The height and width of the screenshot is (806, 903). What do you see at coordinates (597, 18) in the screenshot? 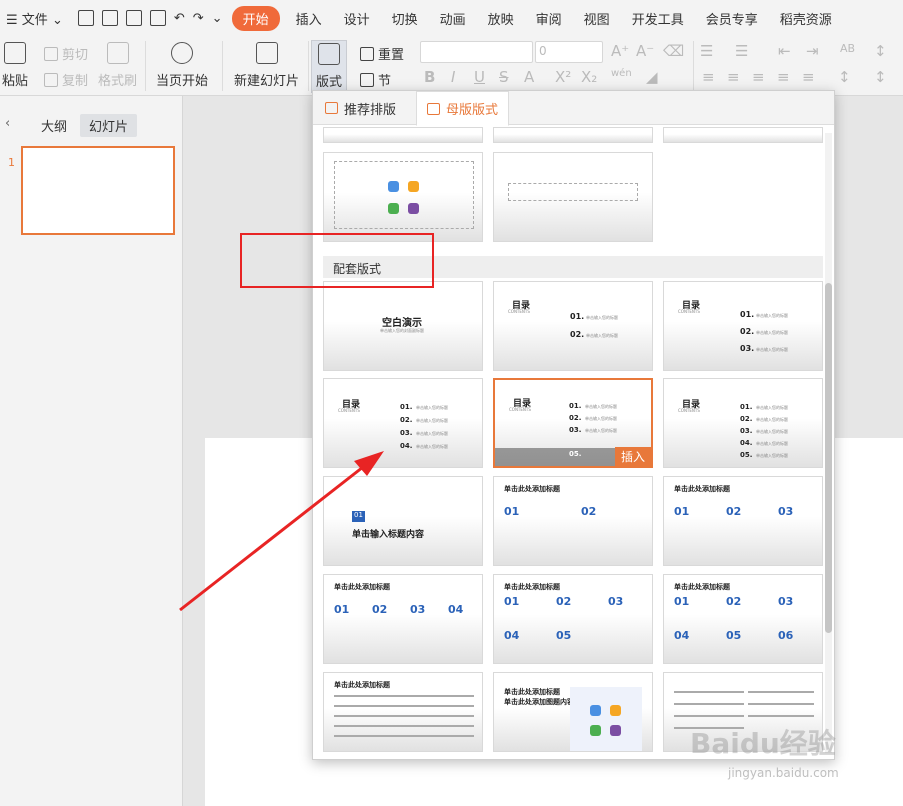
I see `tab-view: 视图` at bounding box center [597, 18].